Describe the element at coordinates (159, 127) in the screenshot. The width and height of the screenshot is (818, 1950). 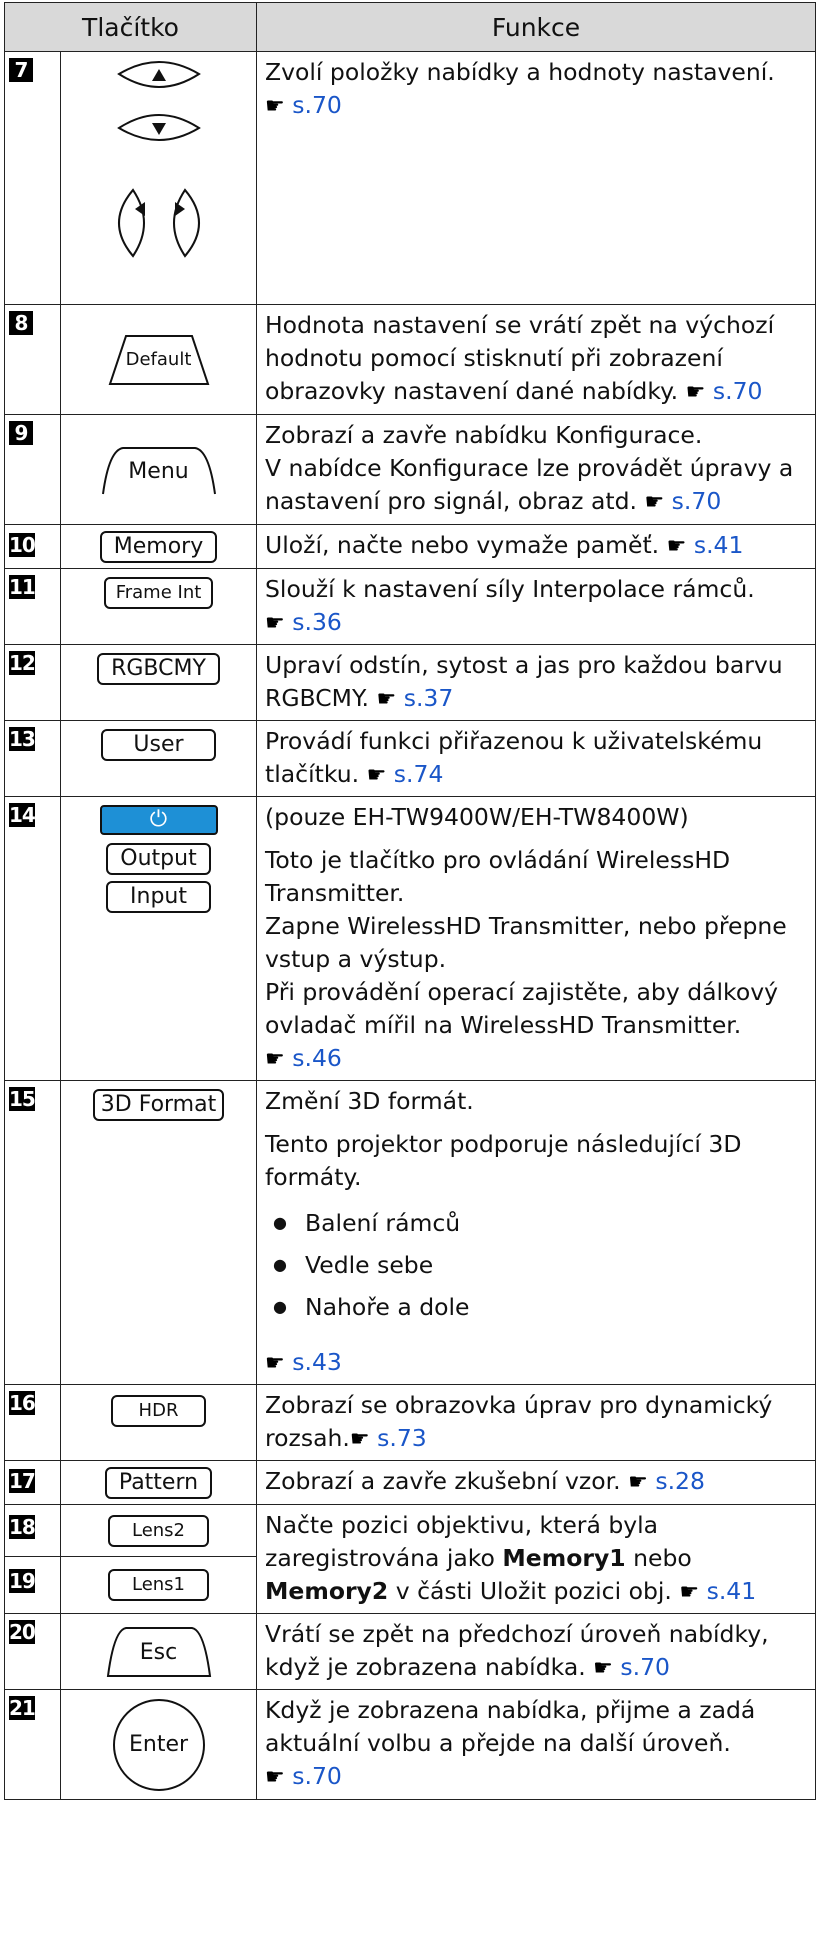
I see `down-arrow-key` at that location.